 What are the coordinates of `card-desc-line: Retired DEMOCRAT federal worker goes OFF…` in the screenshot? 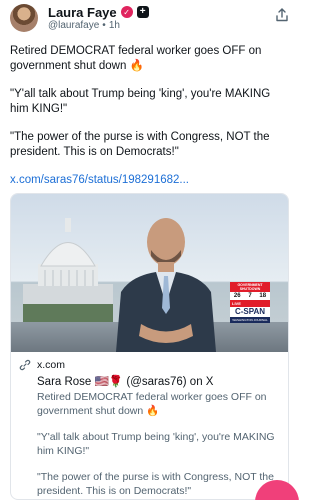 It's located at (152, 404).